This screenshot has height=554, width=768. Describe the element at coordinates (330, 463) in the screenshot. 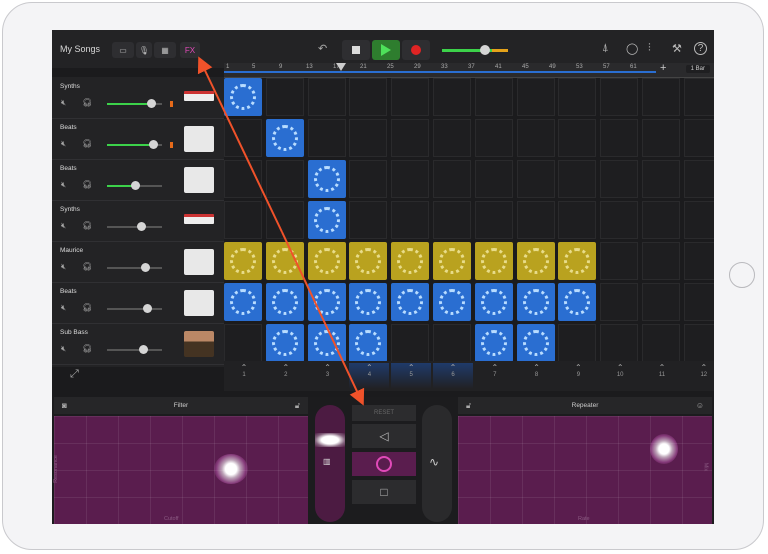

I see `left-vertical-fx-slider: ▥` at that location.